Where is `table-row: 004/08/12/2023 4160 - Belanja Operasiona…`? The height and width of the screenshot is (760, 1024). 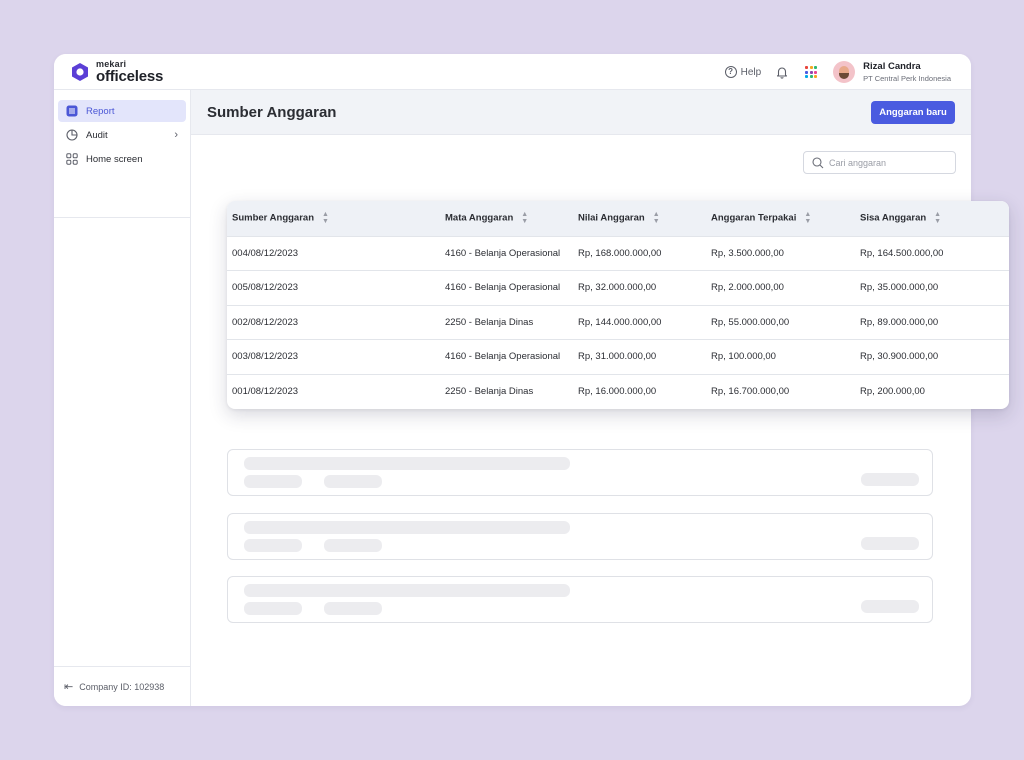 table-row: 004/08/12/2023 4160 - Belanja Operasiona… is located at coordinates (618, 253).